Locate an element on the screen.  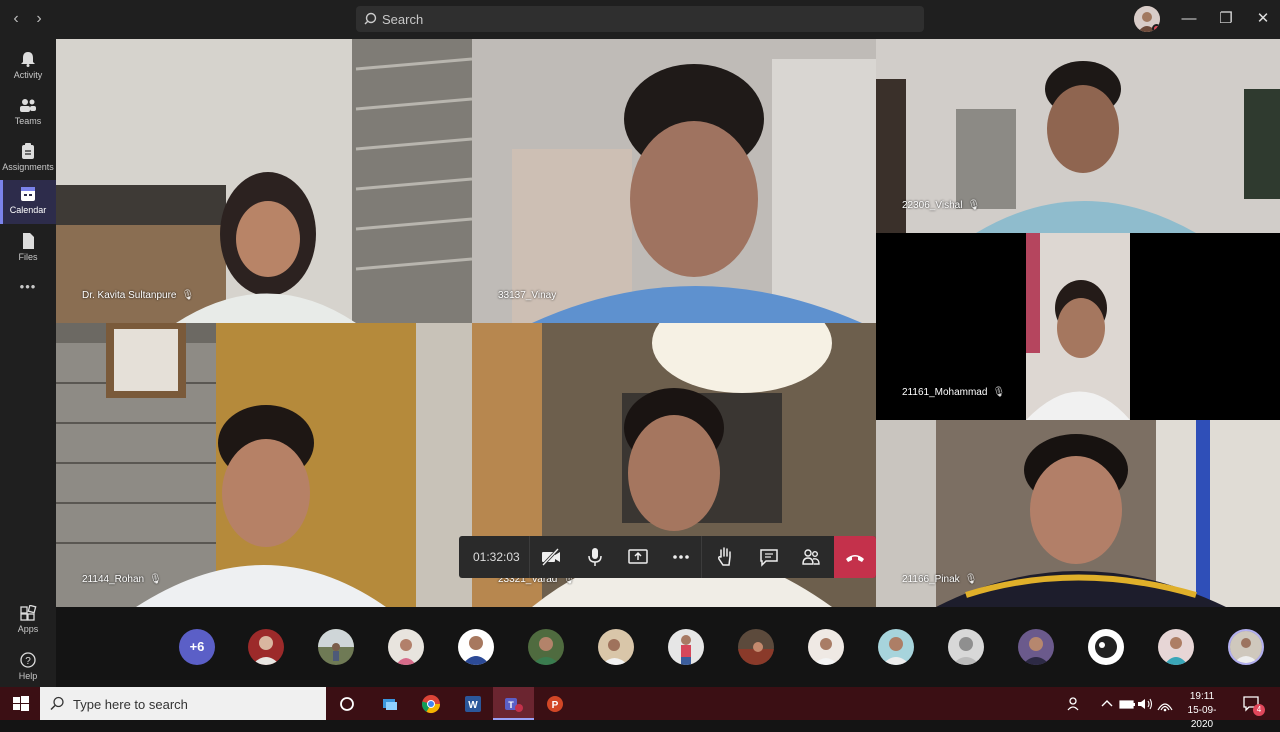
calendar-icon is located at coordinates (28, 194).